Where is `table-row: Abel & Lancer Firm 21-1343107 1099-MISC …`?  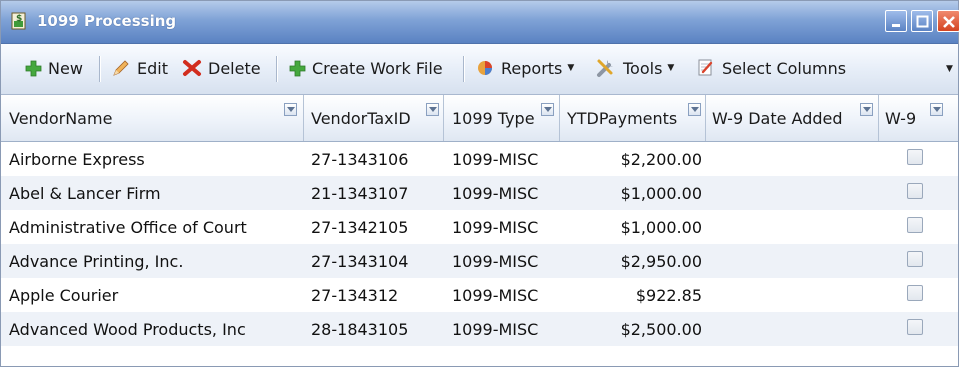
table-row: Abel & Lancer Firm 21-1343107 1099-MISC … is located at coordinates (479, 193).